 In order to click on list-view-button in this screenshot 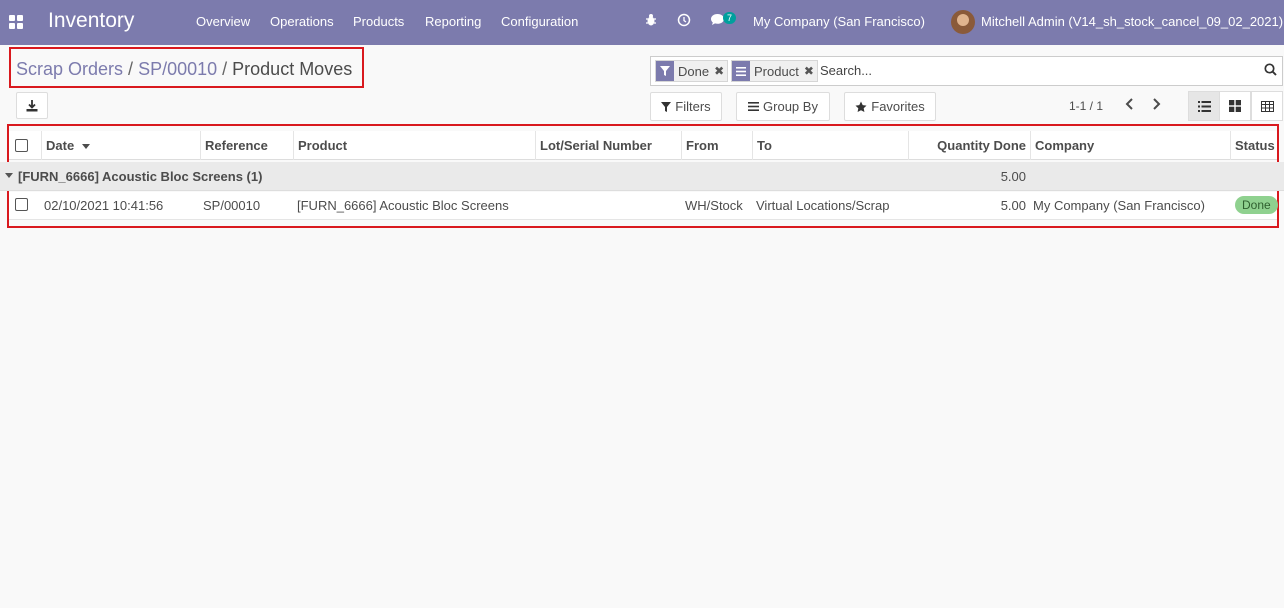, I will do `click(1204, 106)`.